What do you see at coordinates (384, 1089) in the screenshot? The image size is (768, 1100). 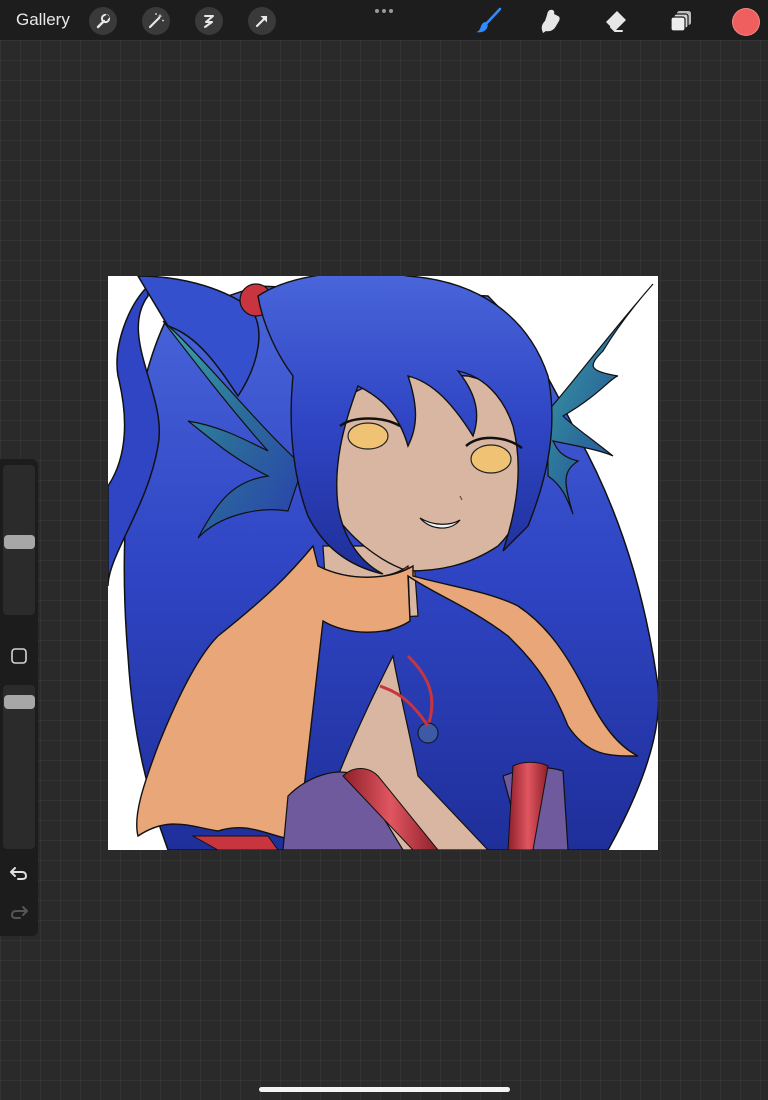 I see `home-indicator` at bounding box center [384, 1089].